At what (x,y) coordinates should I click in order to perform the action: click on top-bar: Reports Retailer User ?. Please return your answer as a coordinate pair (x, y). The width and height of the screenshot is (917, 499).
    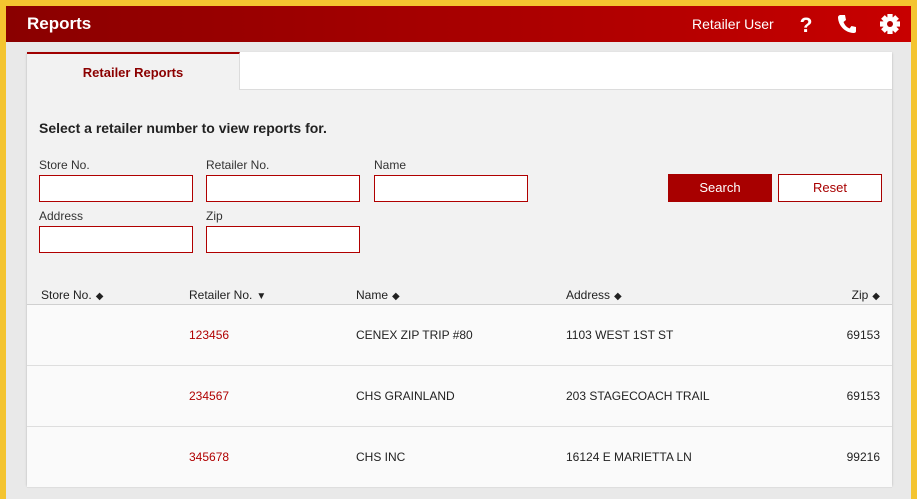
    Looking at the image, I should click on (458, 24).